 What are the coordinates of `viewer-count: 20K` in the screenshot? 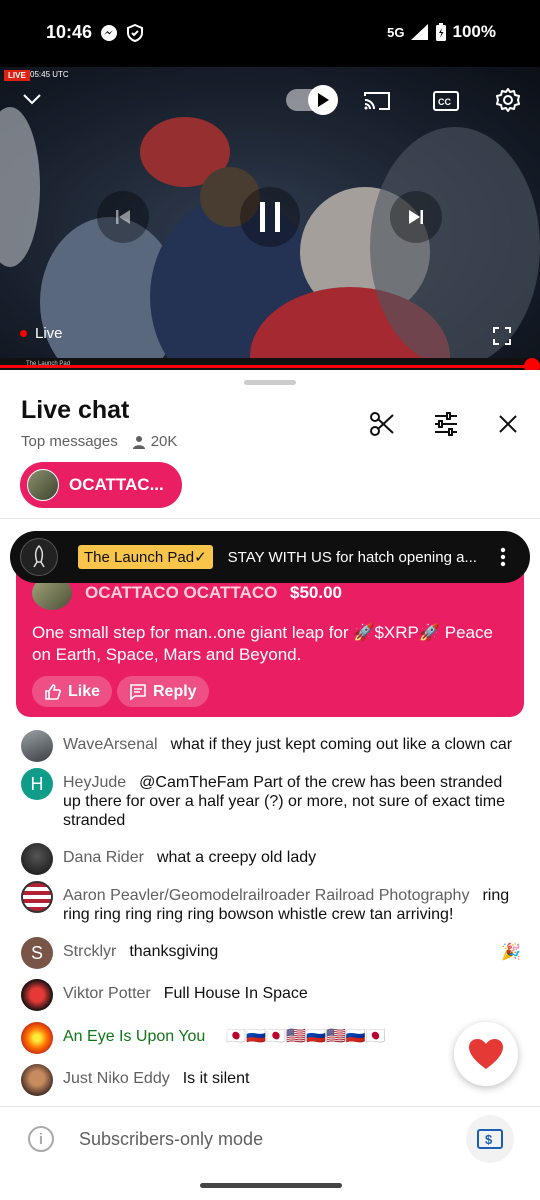 It's located at (155, 441).